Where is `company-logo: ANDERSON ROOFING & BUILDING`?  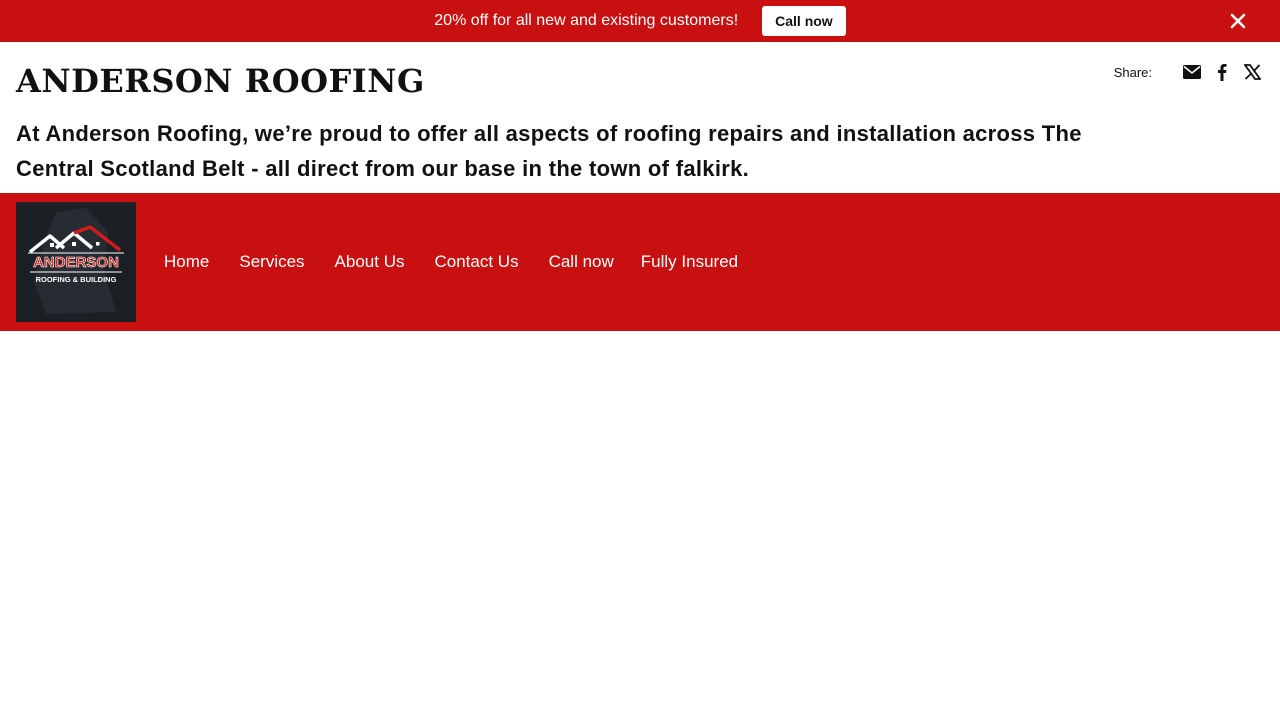
company-logo: ANDERSON ROOFING & BUILDING is located at coordinates (76, 262).